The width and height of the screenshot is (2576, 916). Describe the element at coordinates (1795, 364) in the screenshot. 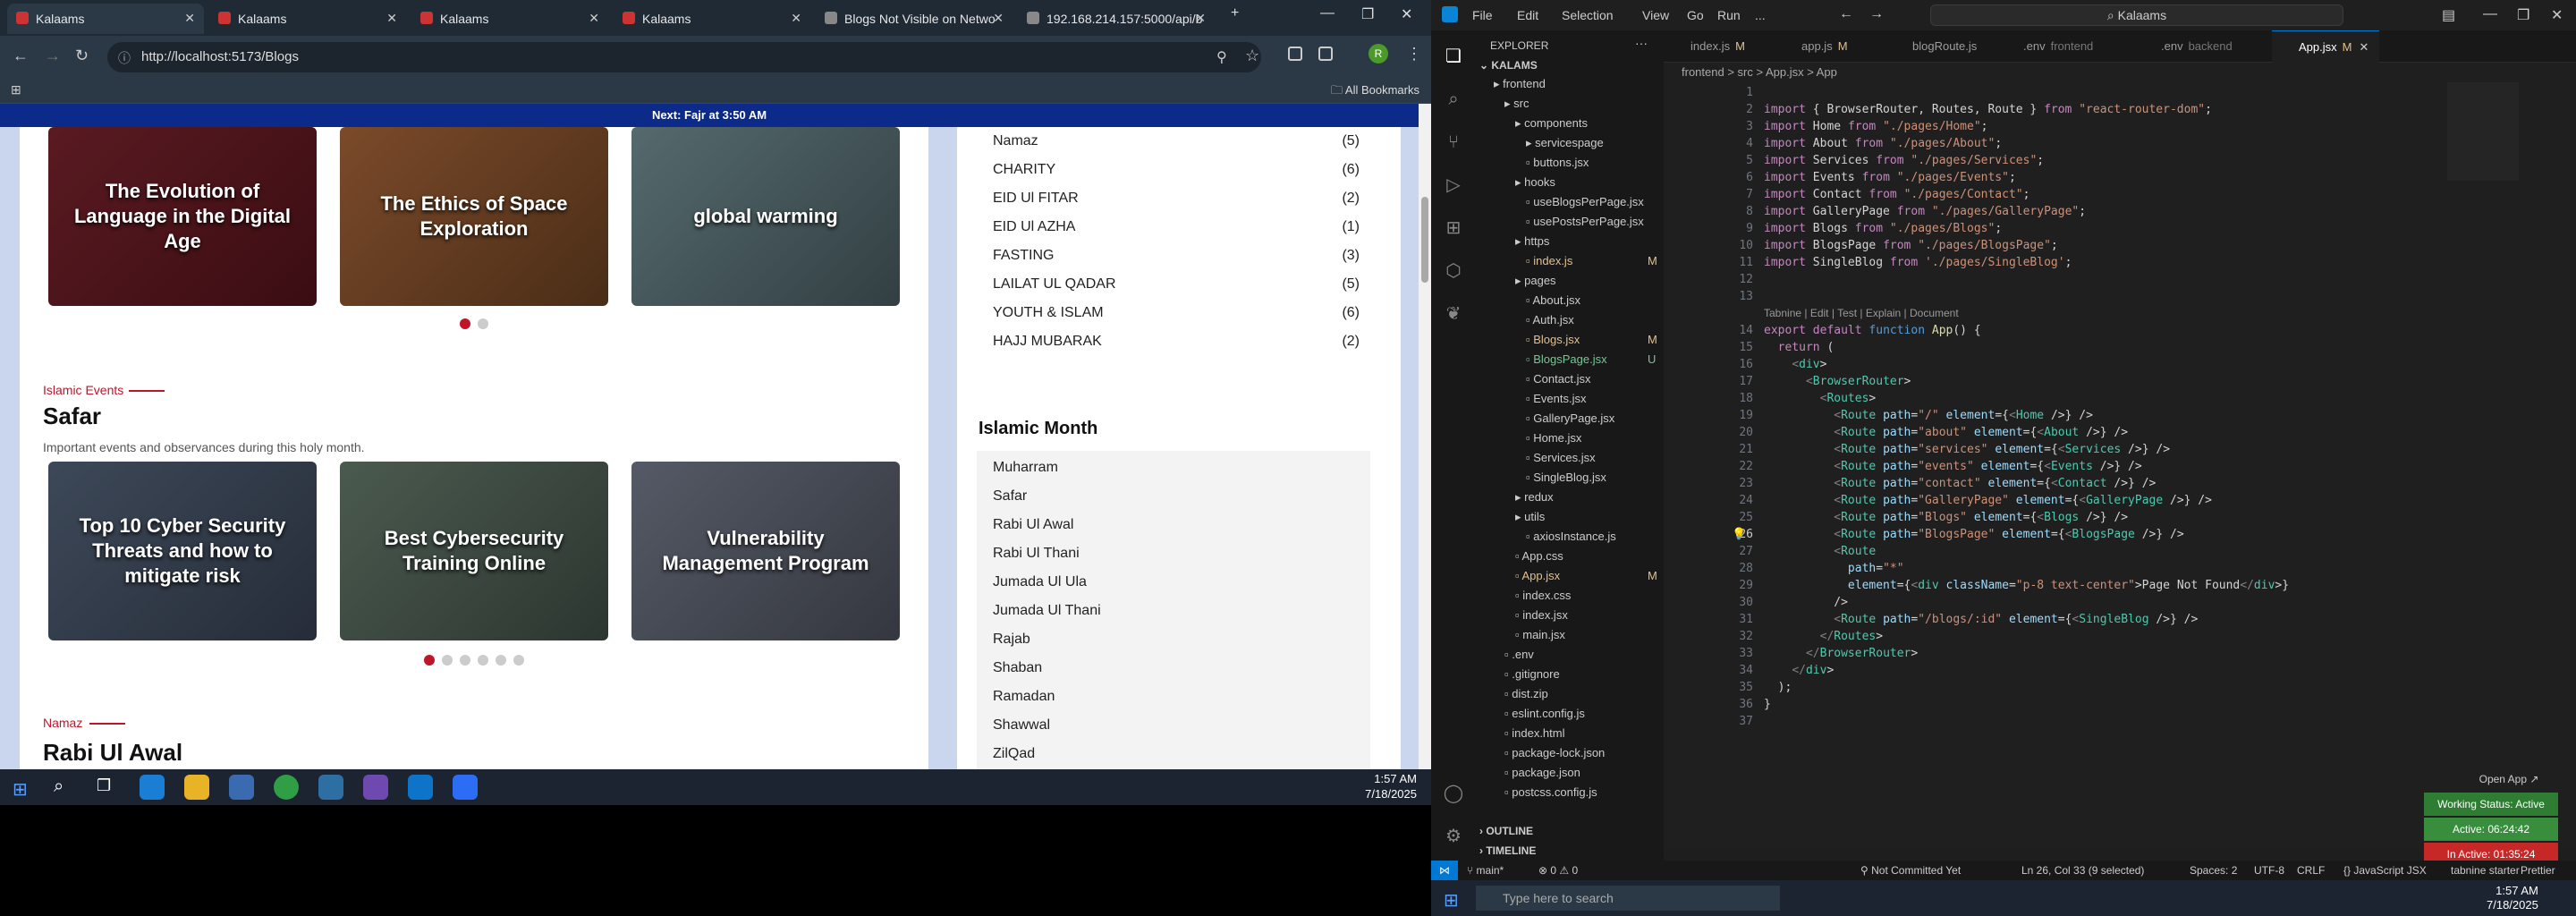

I see `code-line: <div>` at that location.